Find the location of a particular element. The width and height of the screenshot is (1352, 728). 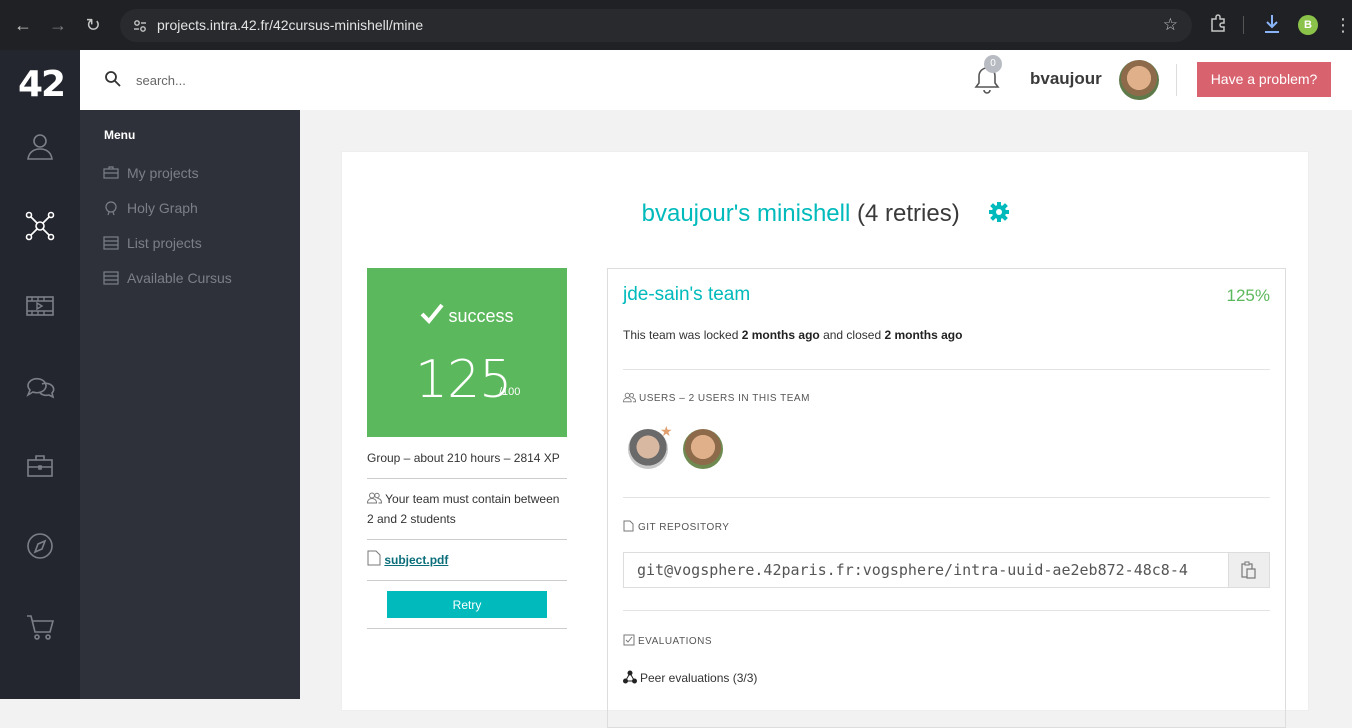

page-title: bvaujour's minishell (4 retries) is located at coordinates (826, 214).